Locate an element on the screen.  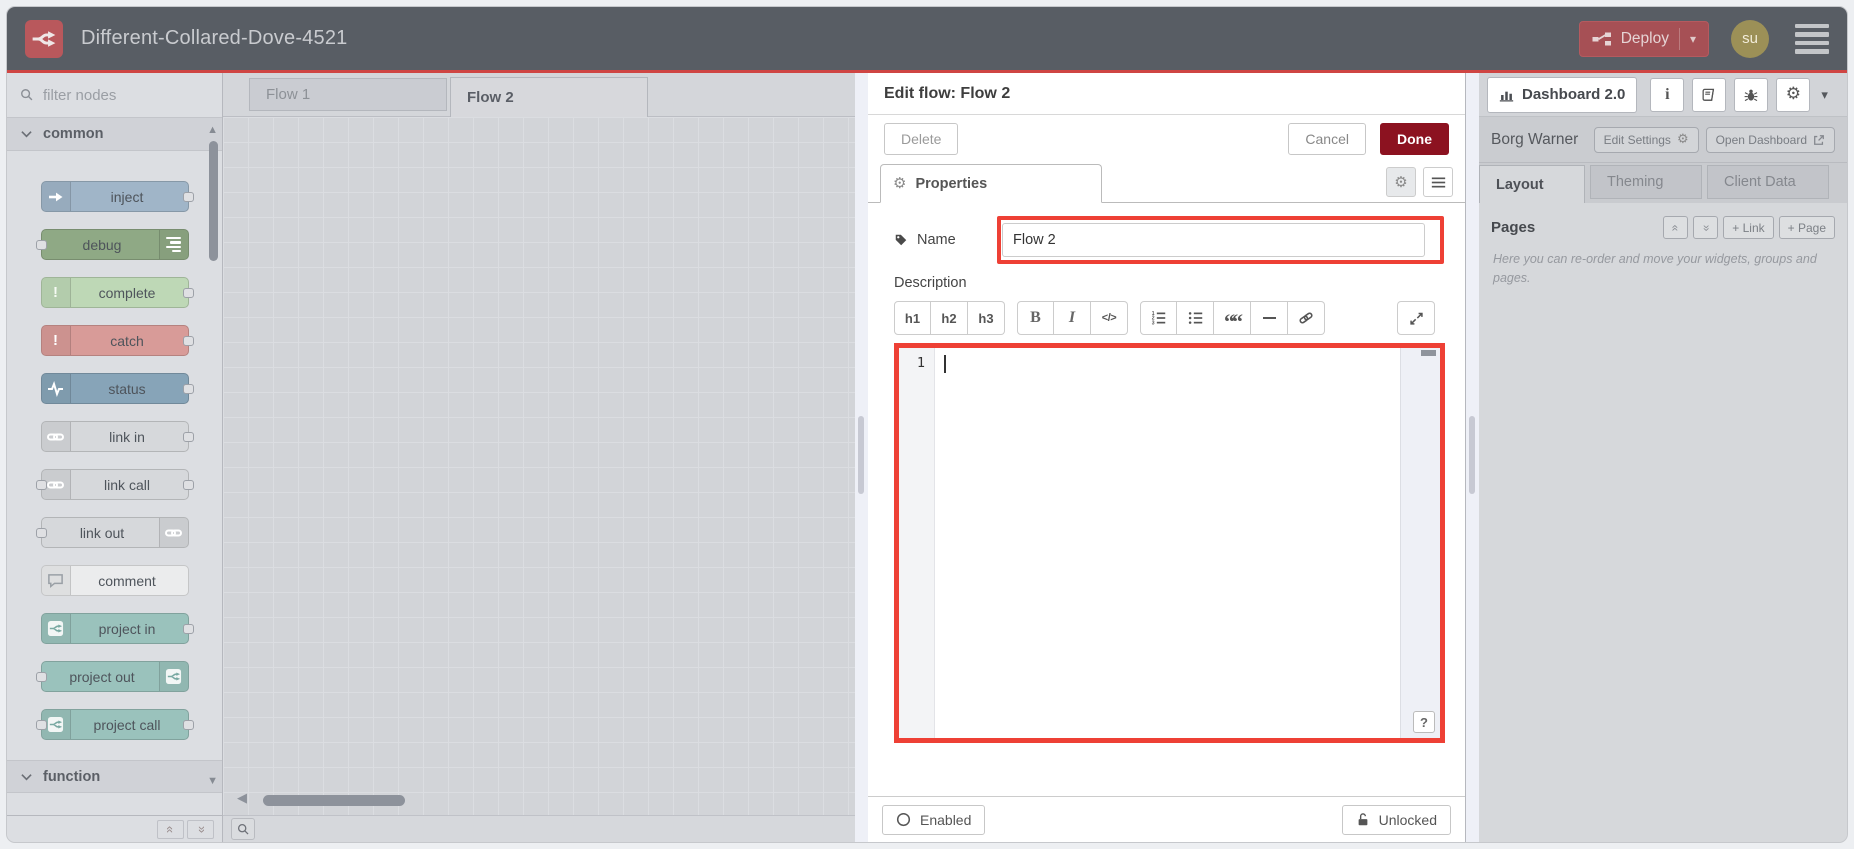
heading1-button: h1 is located at coordinates (912, 318).